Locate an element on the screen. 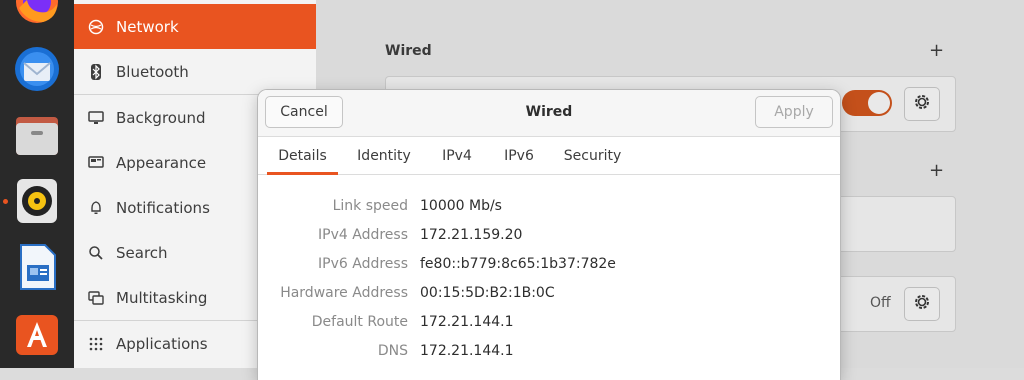 The height and width of the screenshot is (380, 1024). bluetooth-icon is located at coordinates (96, 71).